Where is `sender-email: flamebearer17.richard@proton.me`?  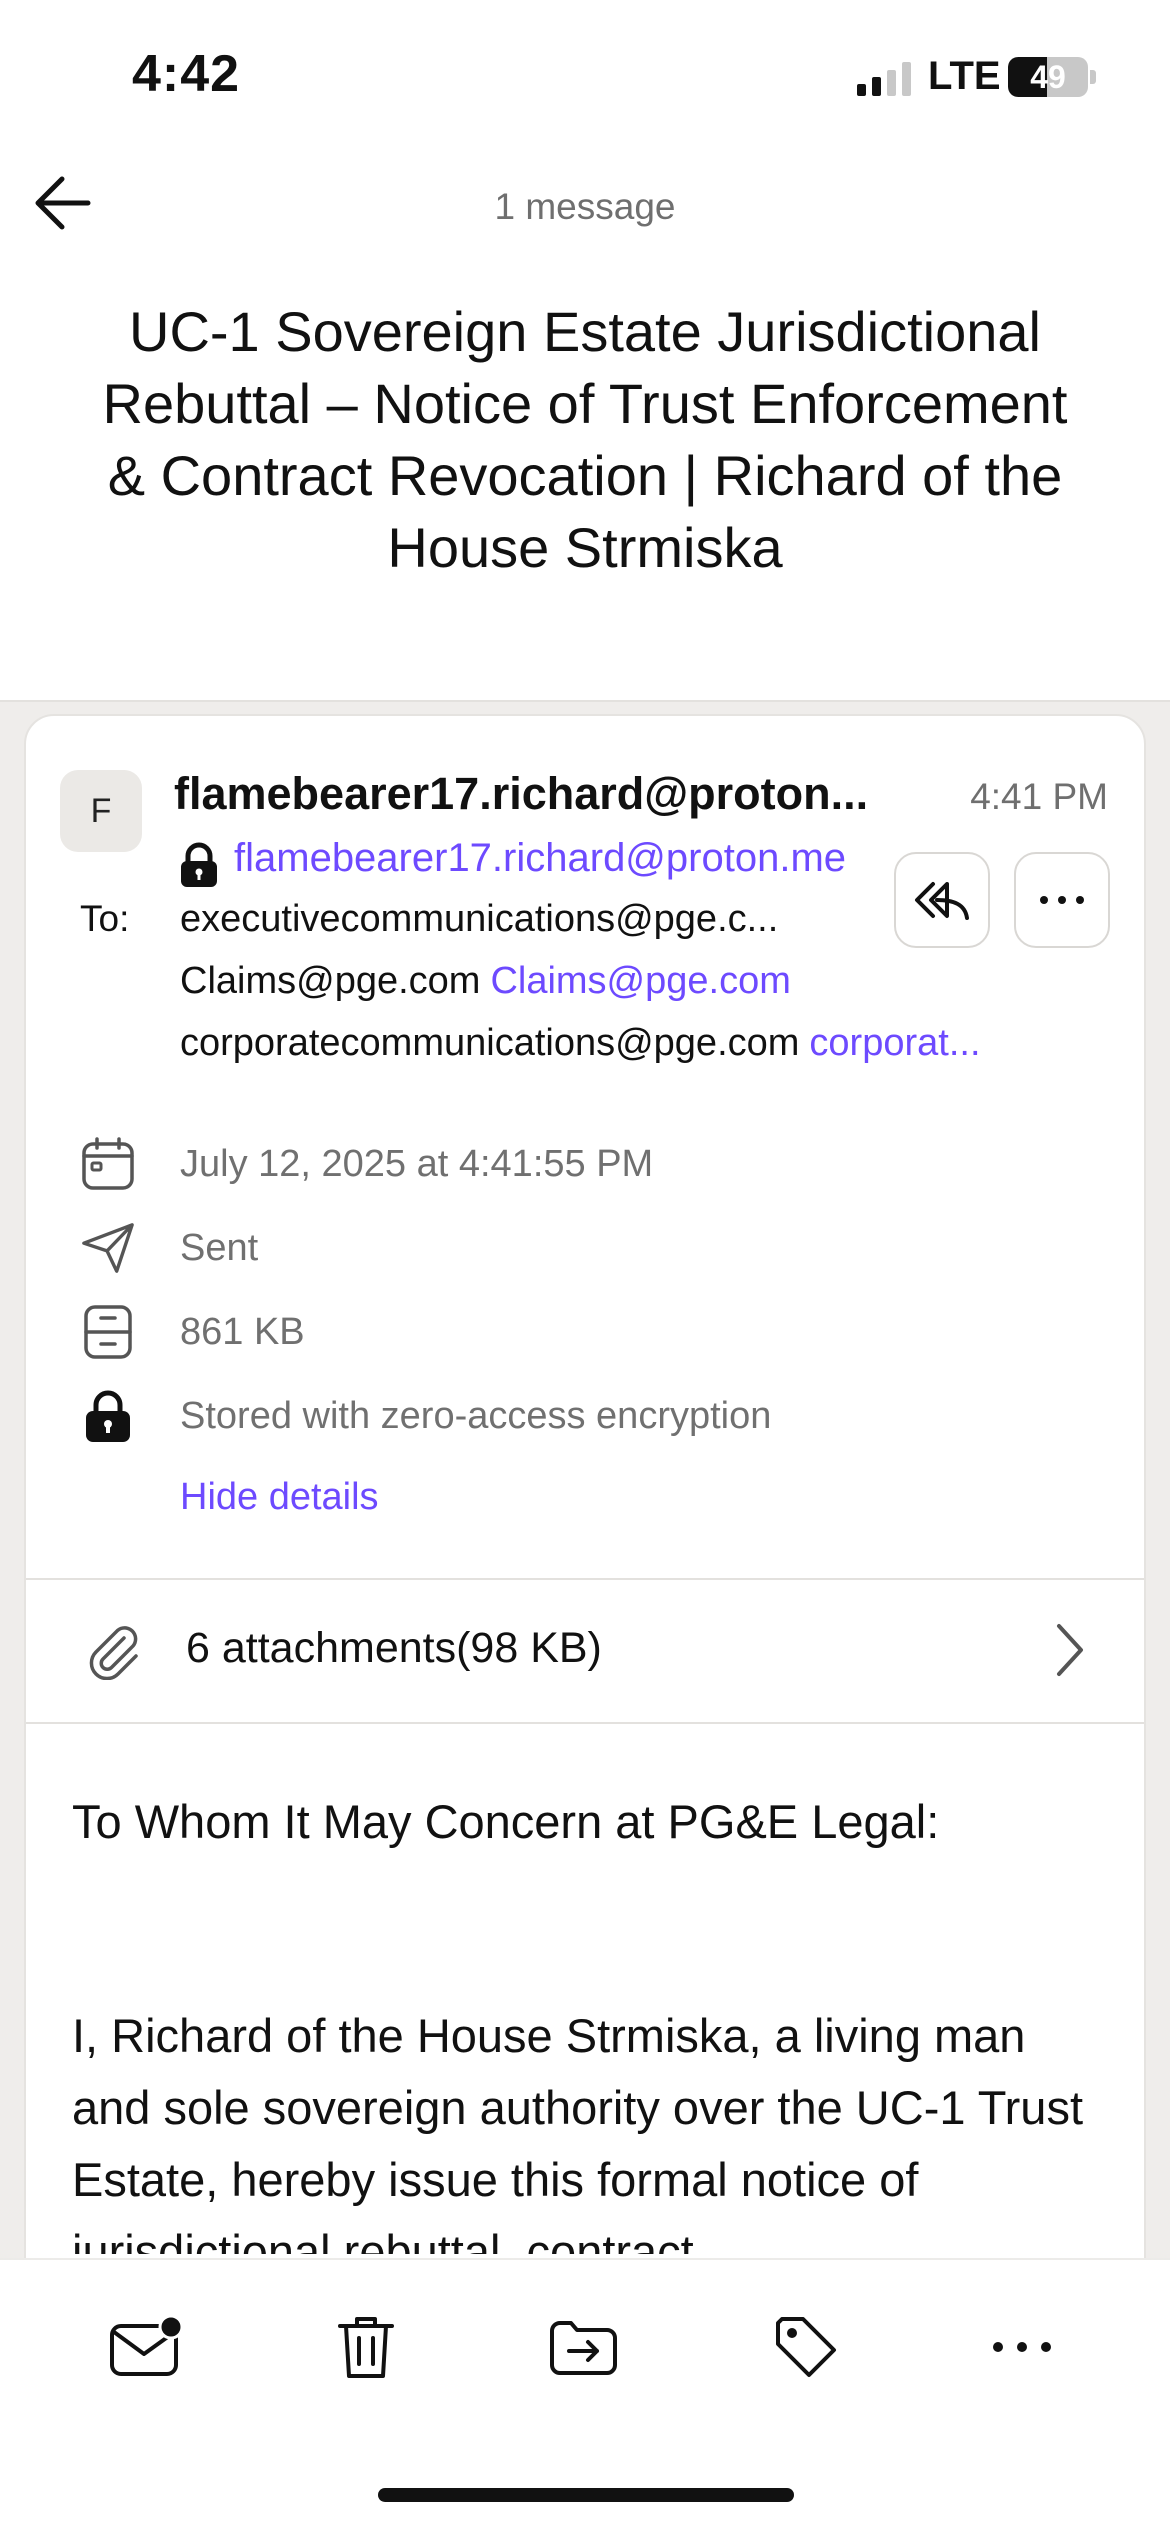 sender-email: flamebearer17.richard@proton.me is located at coordinates (540, 858).